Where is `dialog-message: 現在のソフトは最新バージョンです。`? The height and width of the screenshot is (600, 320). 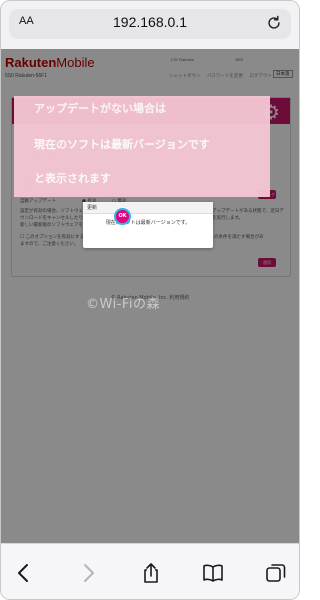 dialog-message: 現在のソフトは最新バージョンです。 is located at coordinates (148, 223).